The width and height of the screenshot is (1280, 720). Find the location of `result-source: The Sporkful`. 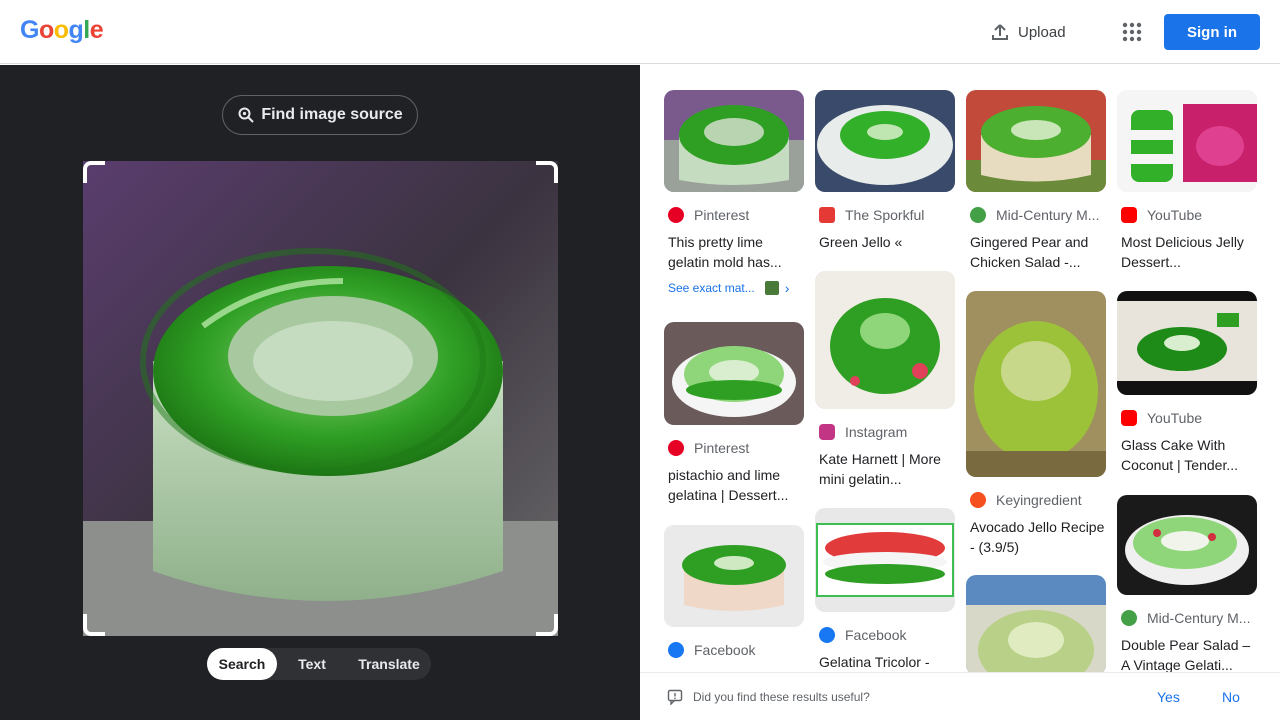

result-source: The Sporkful is located at coordinates (885, 215).